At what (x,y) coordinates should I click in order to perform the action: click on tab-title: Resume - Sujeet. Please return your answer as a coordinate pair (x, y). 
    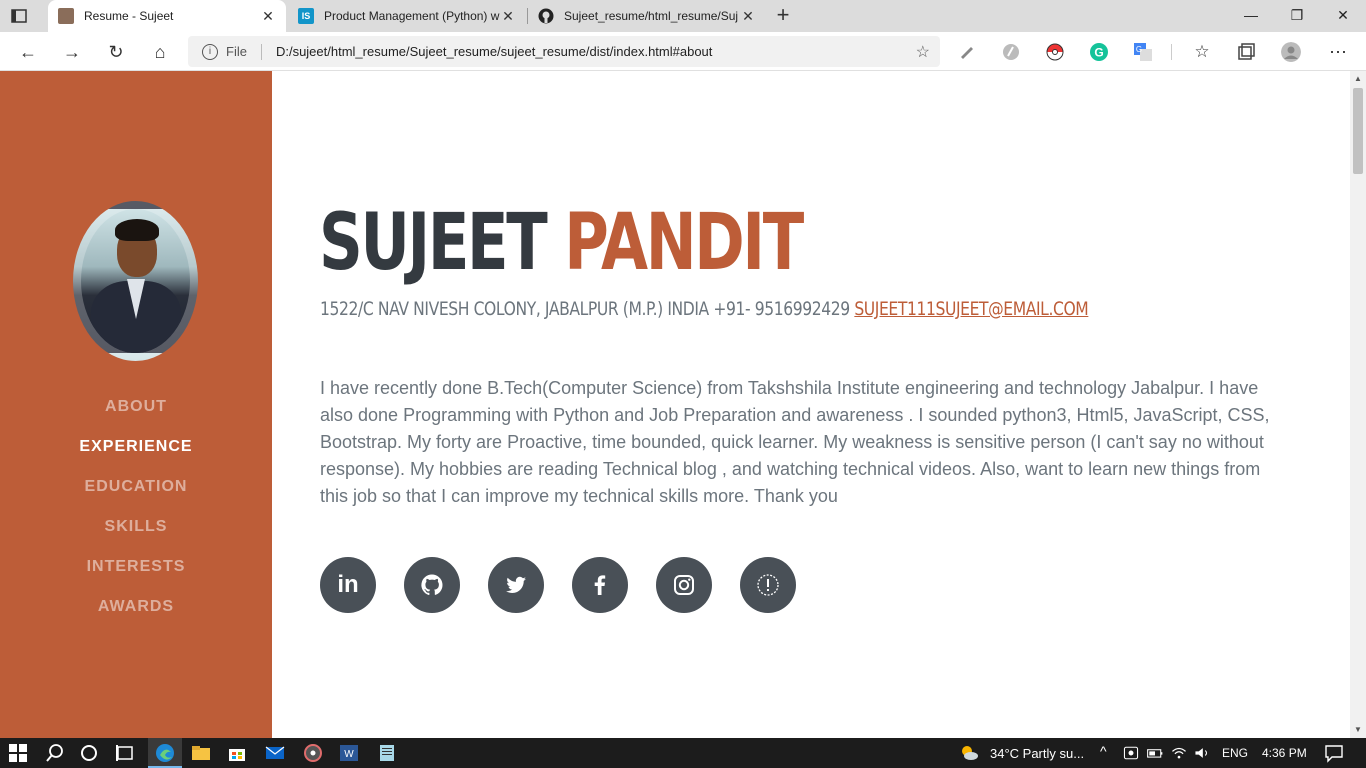
    Looking at the image, I should click on (129, 16).